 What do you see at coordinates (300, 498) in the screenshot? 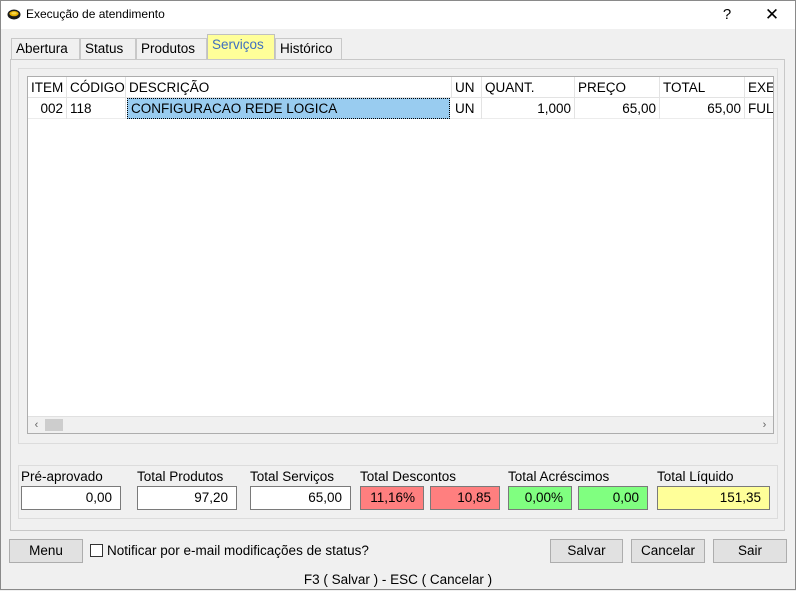
I see `total-servicos-field: 65,00` at bounding box center [300, 498].